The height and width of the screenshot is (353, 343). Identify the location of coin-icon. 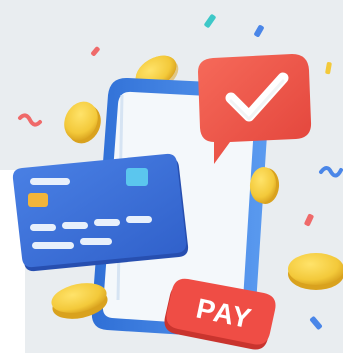
(315, 271).